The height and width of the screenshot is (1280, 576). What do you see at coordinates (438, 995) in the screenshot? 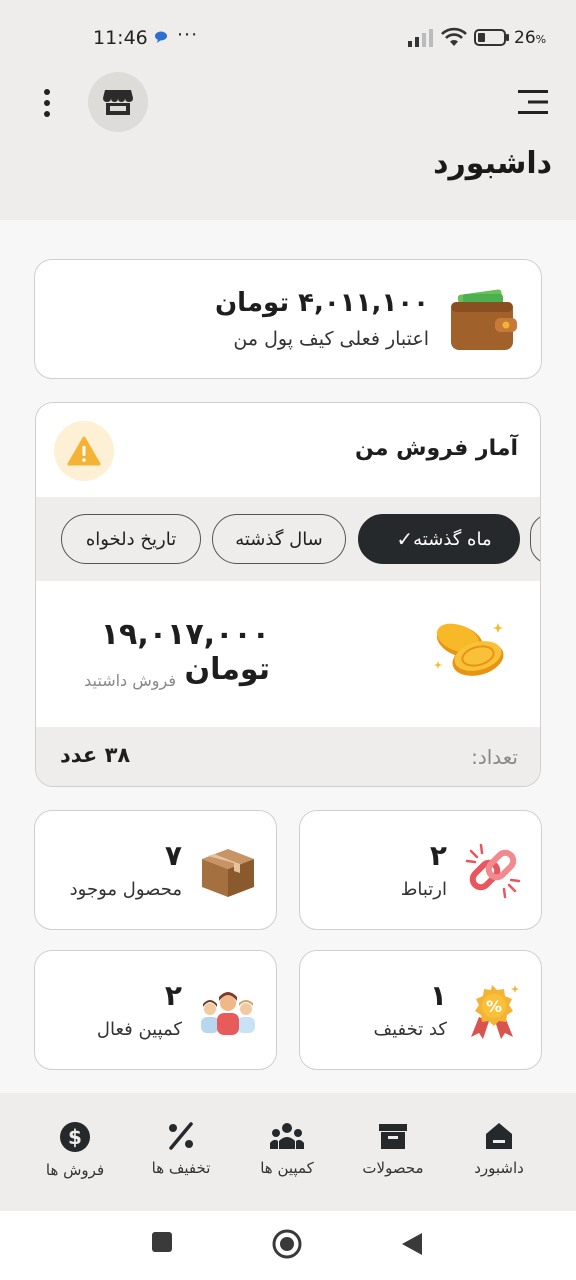
I see `stat-number: ۱` at bounding box center [438, 995].